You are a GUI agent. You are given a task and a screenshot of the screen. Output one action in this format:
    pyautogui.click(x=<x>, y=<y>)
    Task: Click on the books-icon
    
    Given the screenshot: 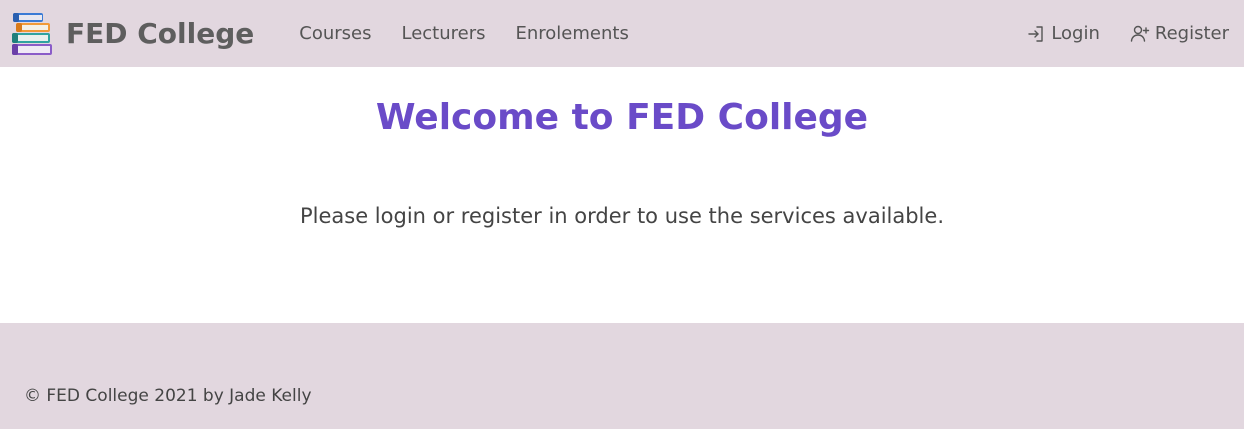 What is the action you would take?
    pyautogui.click(x=32, y=33)
    